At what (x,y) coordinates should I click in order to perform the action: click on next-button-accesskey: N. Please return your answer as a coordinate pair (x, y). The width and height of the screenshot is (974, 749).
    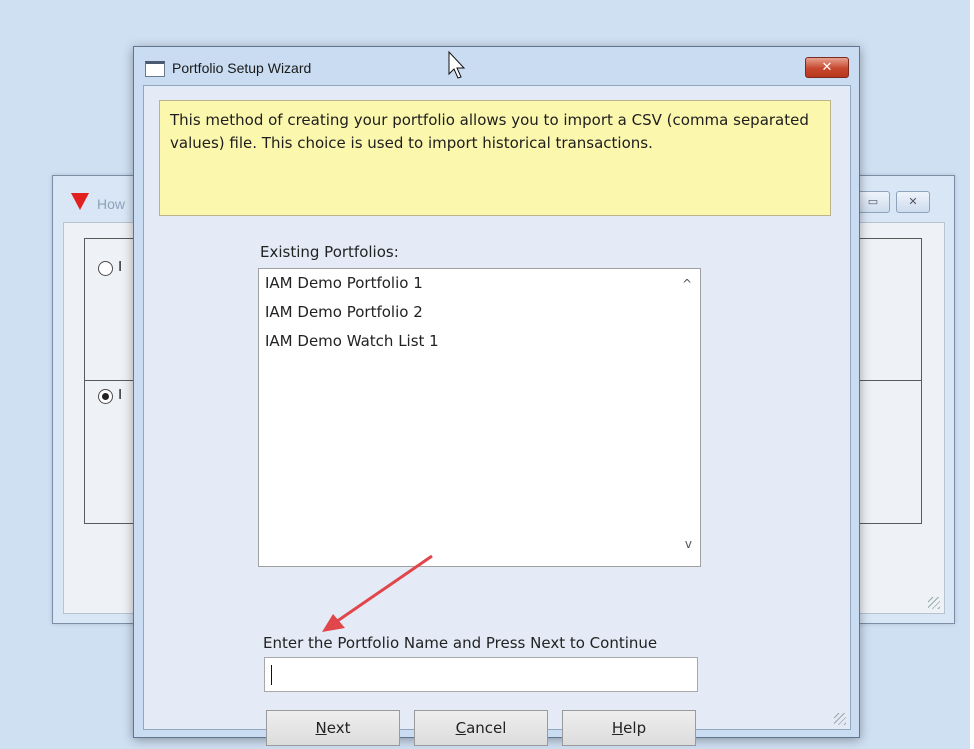
    Looking at the image, I should click on (321, 728).